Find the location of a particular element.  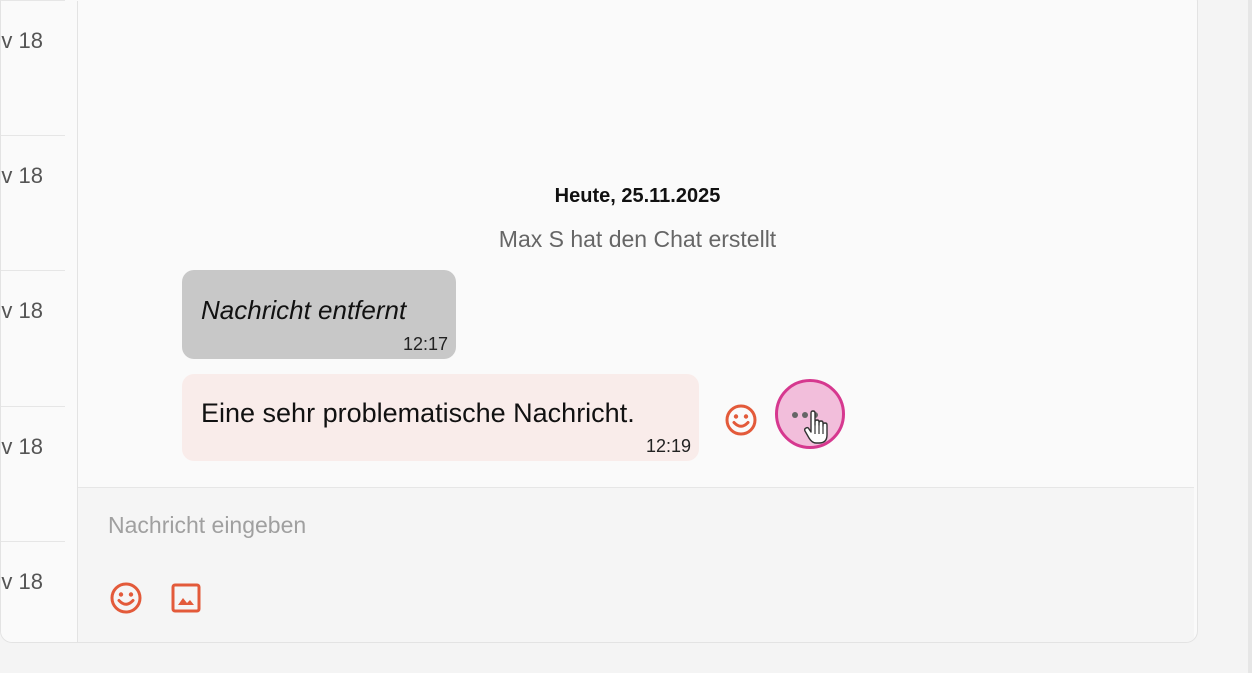

emoji-button is located at coordinates (126, 598).